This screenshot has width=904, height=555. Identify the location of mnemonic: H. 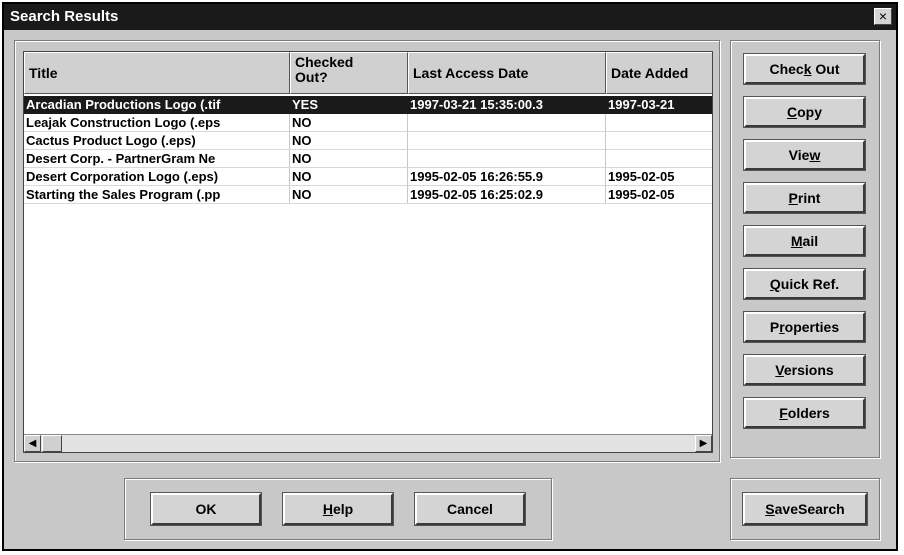
(327, 509).